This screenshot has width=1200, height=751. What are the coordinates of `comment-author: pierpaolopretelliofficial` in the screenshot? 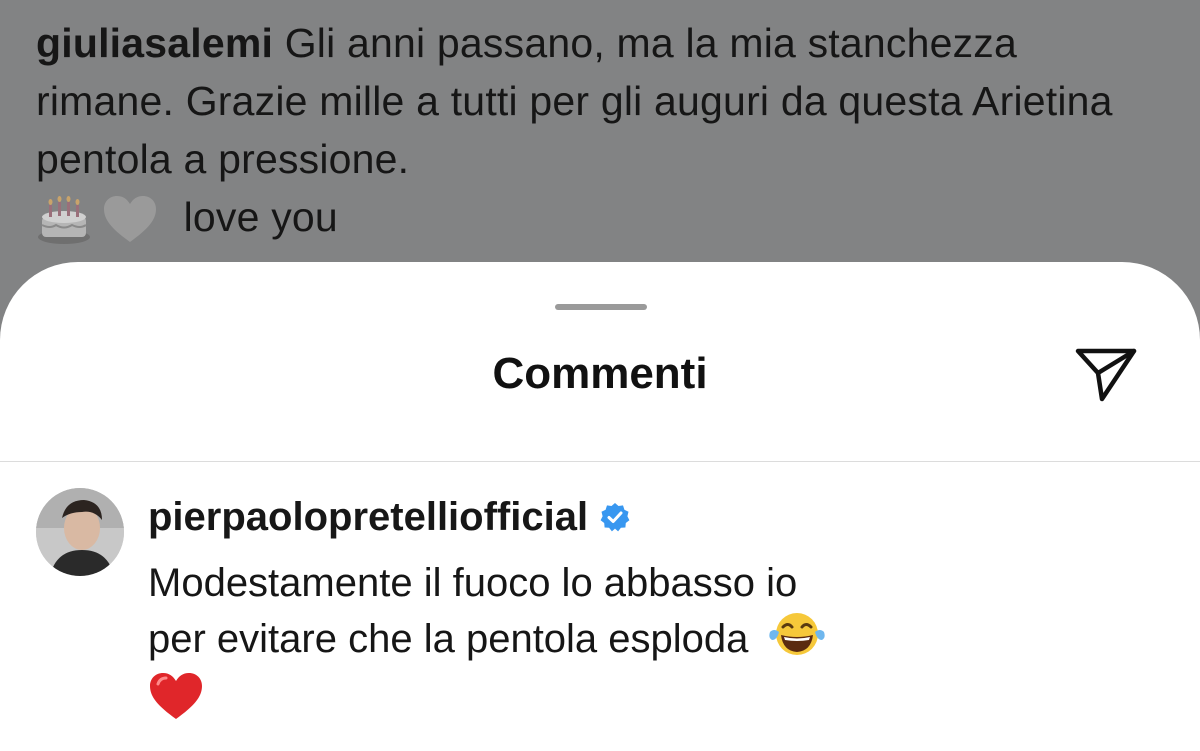 It's located at (368, 517).